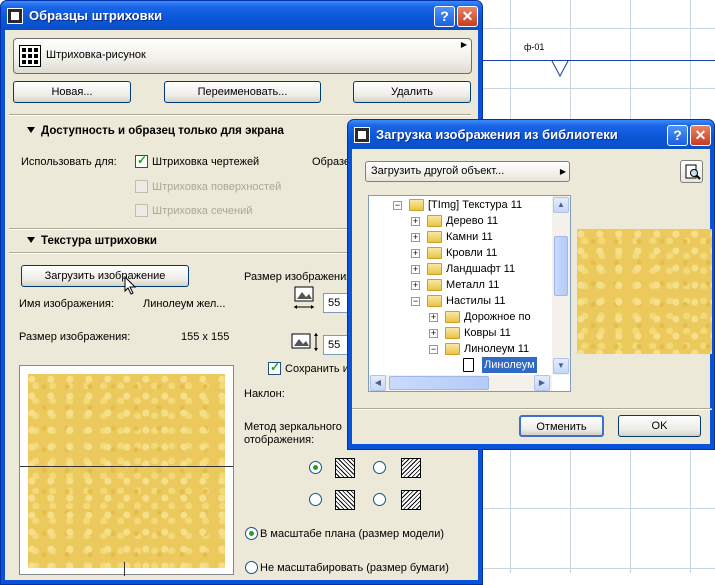 The width and height of the screenshot is (715, 585). I want to click on tilt-label: Наклон:, so click(264, 394).